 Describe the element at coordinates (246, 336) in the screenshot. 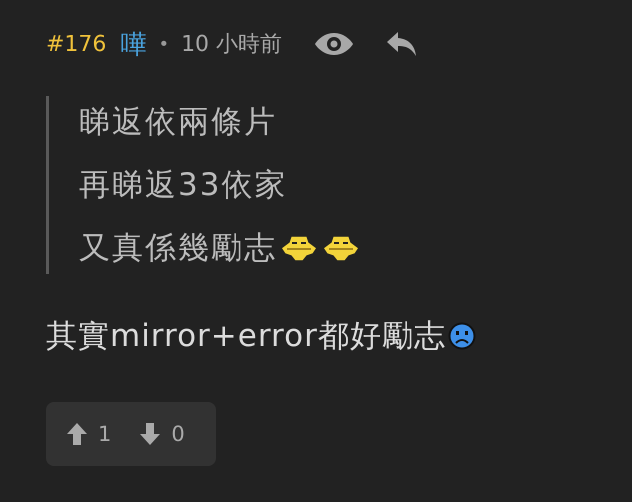

I see `comment-text: 其實mirror+error都好勵志` at that location.